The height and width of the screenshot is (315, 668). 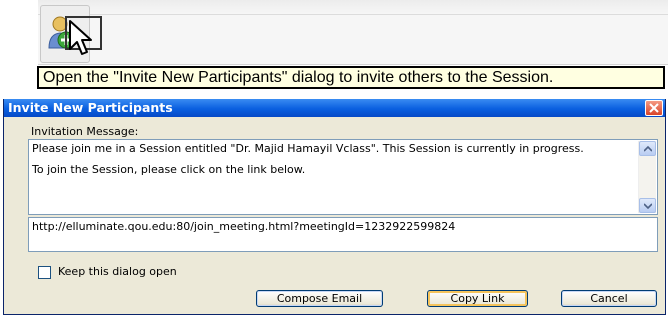 I want to click on scroll-down-icon, so click(x=648, y=206).